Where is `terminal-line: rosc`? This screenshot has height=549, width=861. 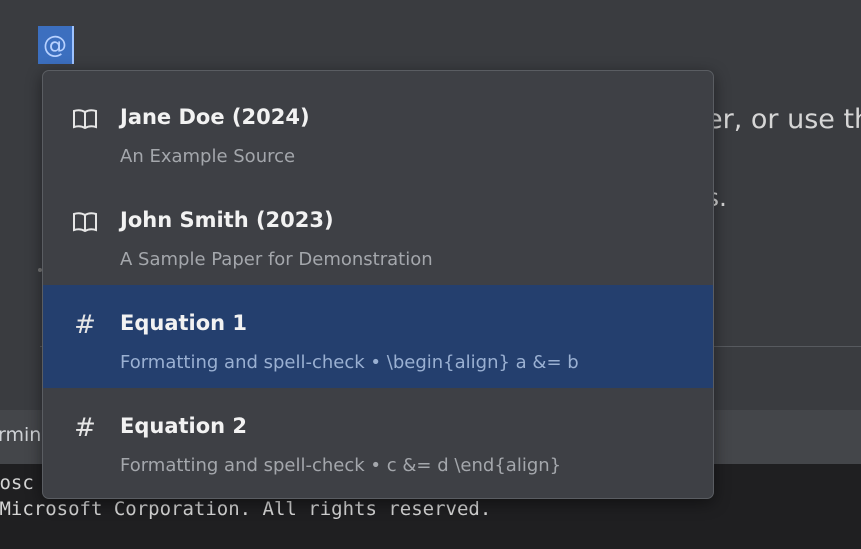
terminal-line: rosc is located at coordinates (17, 483).